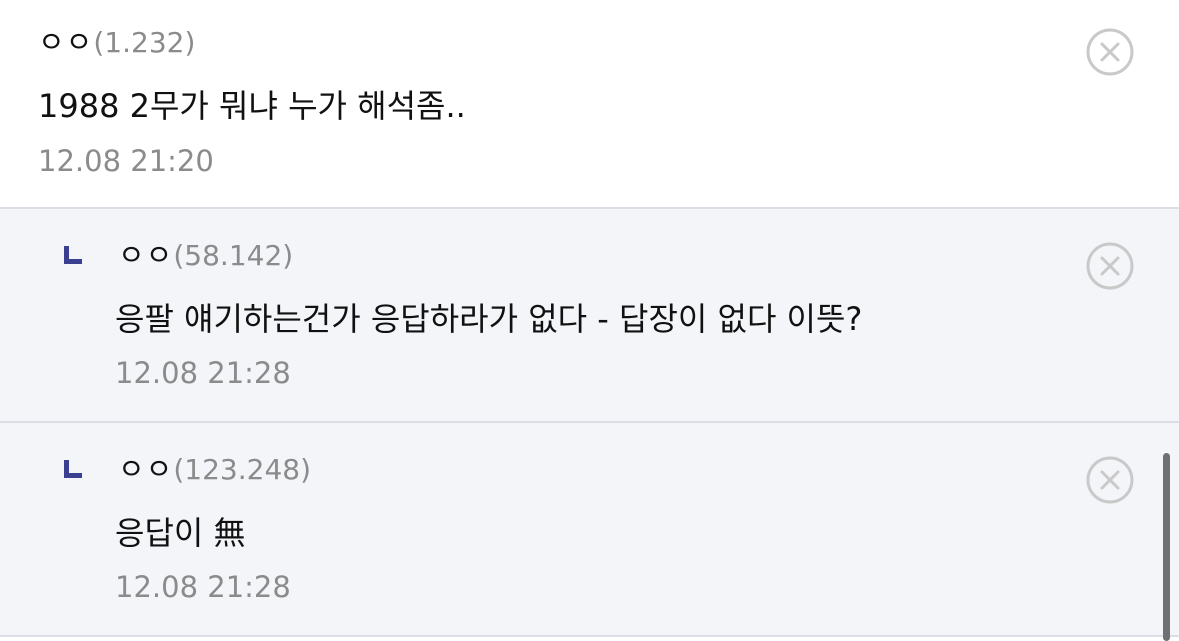  Describe the element at coordinates (126, 161) in the screenshot. I see `comment-timestamp: 12.08 21:20` at that location.